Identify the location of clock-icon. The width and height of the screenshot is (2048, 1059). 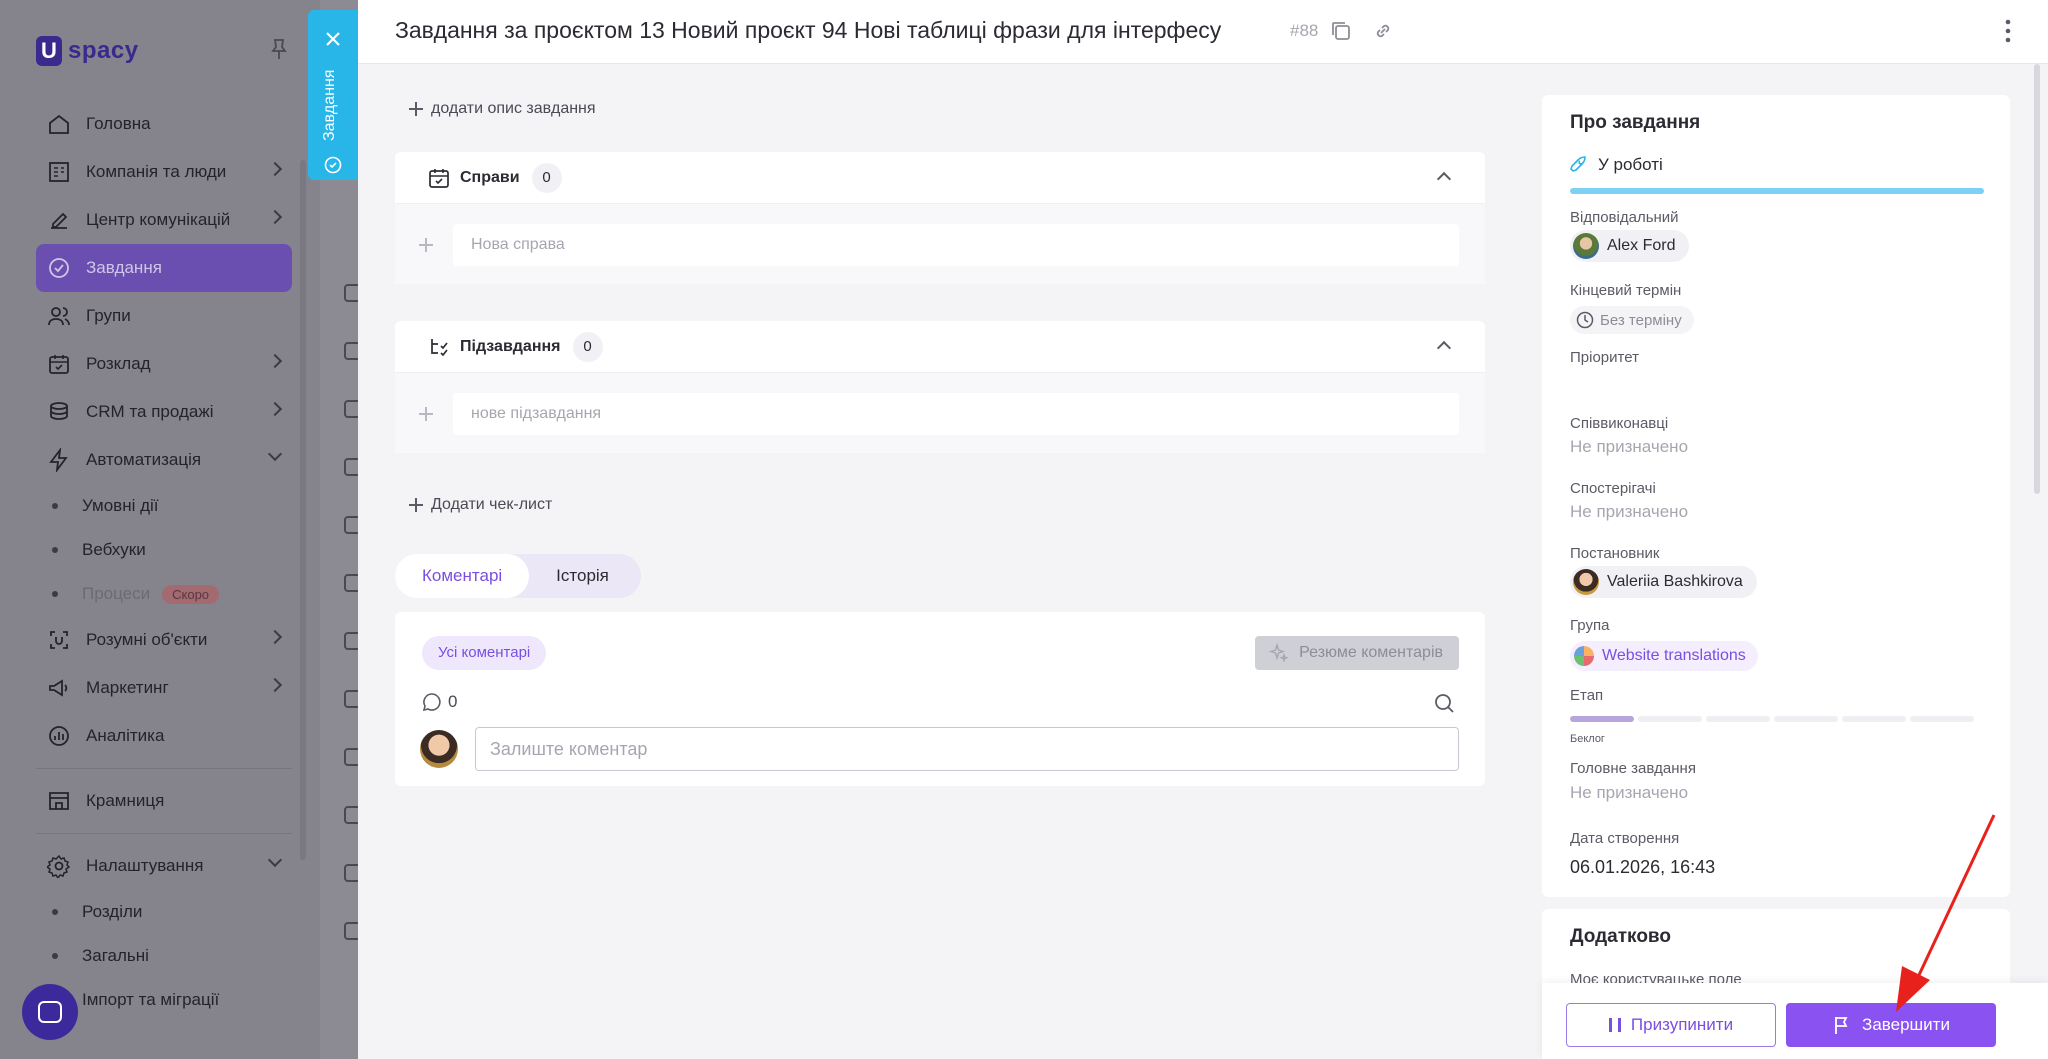
(1585, 320).